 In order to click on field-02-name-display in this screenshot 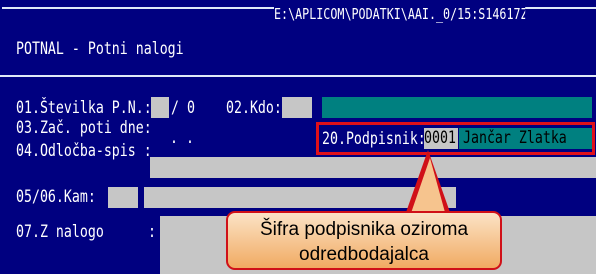, I will do `click(457, 107)`.